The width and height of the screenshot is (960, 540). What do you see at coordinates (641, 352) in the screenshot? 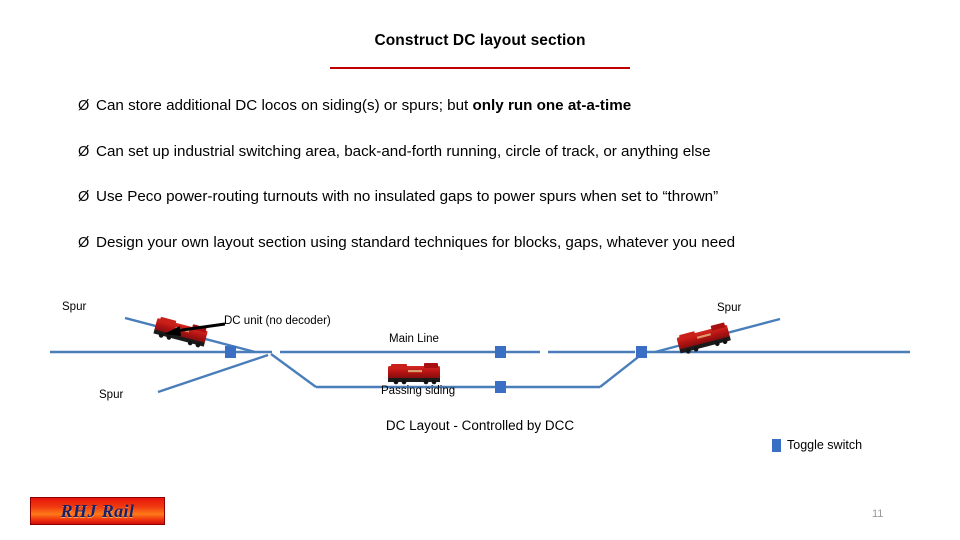
I see `toggle-switch-east-junction` at bounding box center [641, 352].